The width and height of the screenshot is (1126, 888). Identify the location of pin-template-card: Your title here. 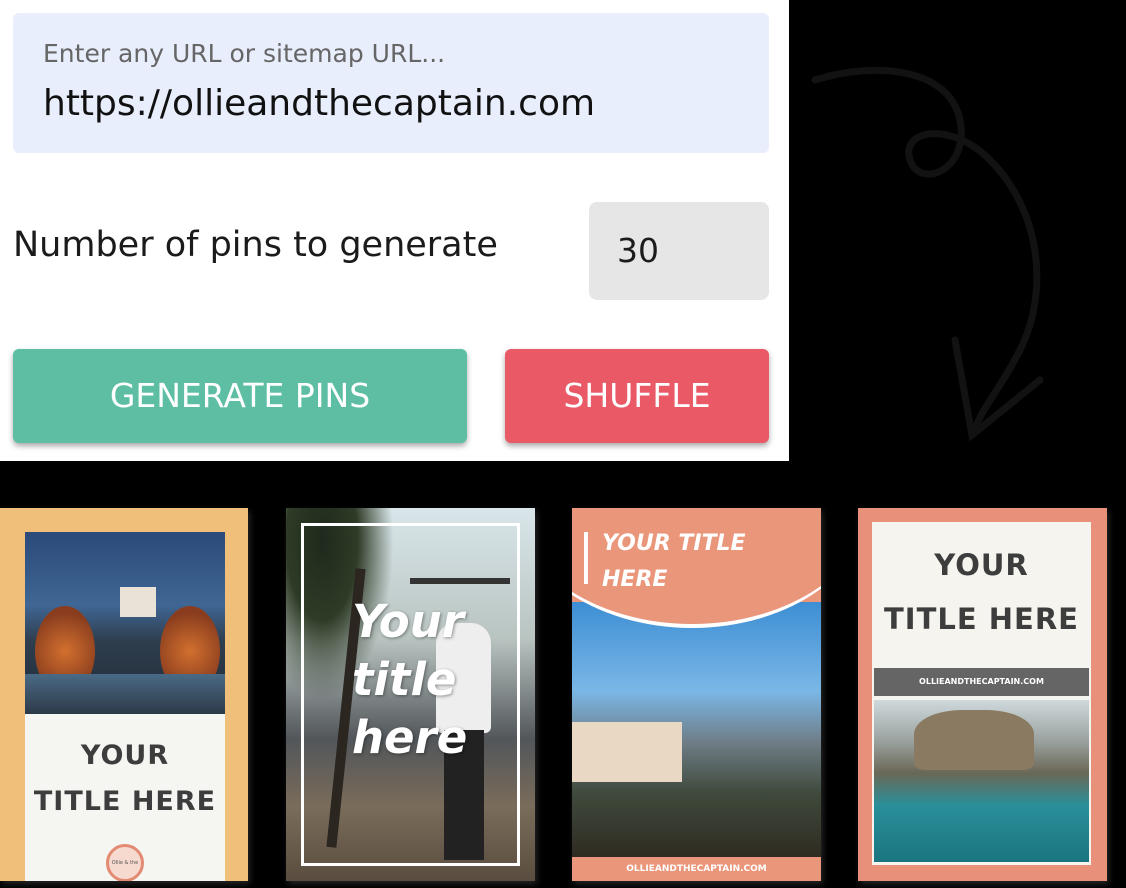
(410, 694).